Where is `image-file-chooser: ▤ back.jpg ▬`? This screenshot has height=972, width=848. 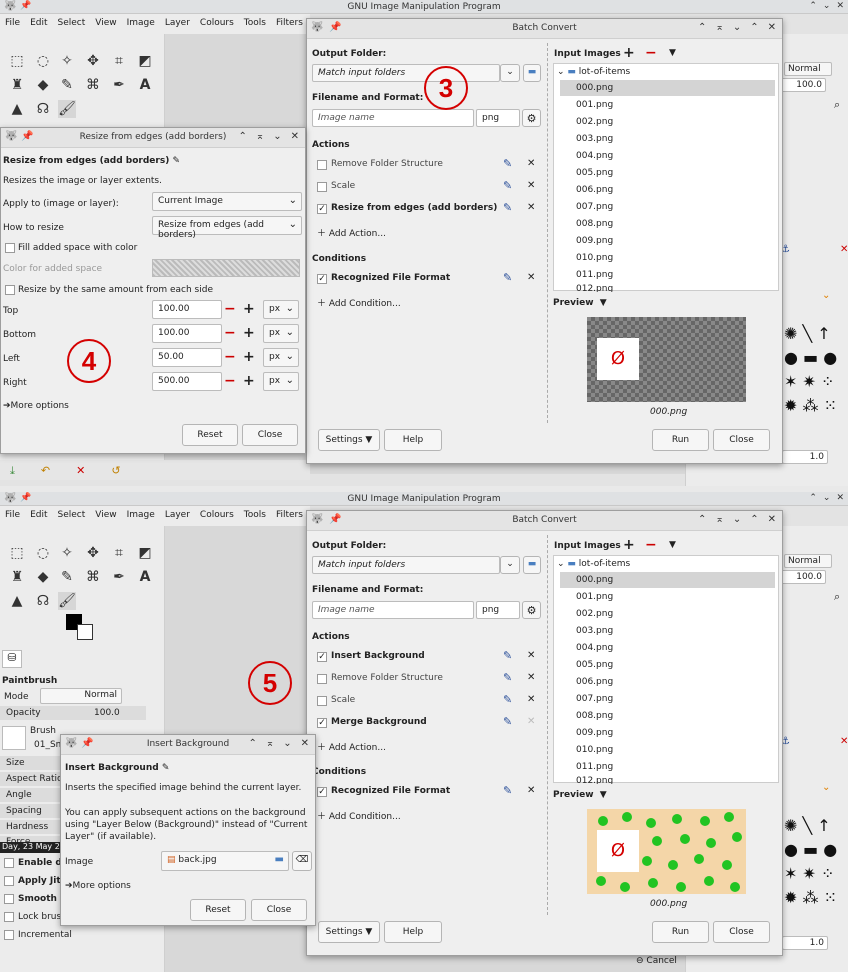
image-file-chooser: ▤ back.jpg ▬ is located at coordinates (225, 861).